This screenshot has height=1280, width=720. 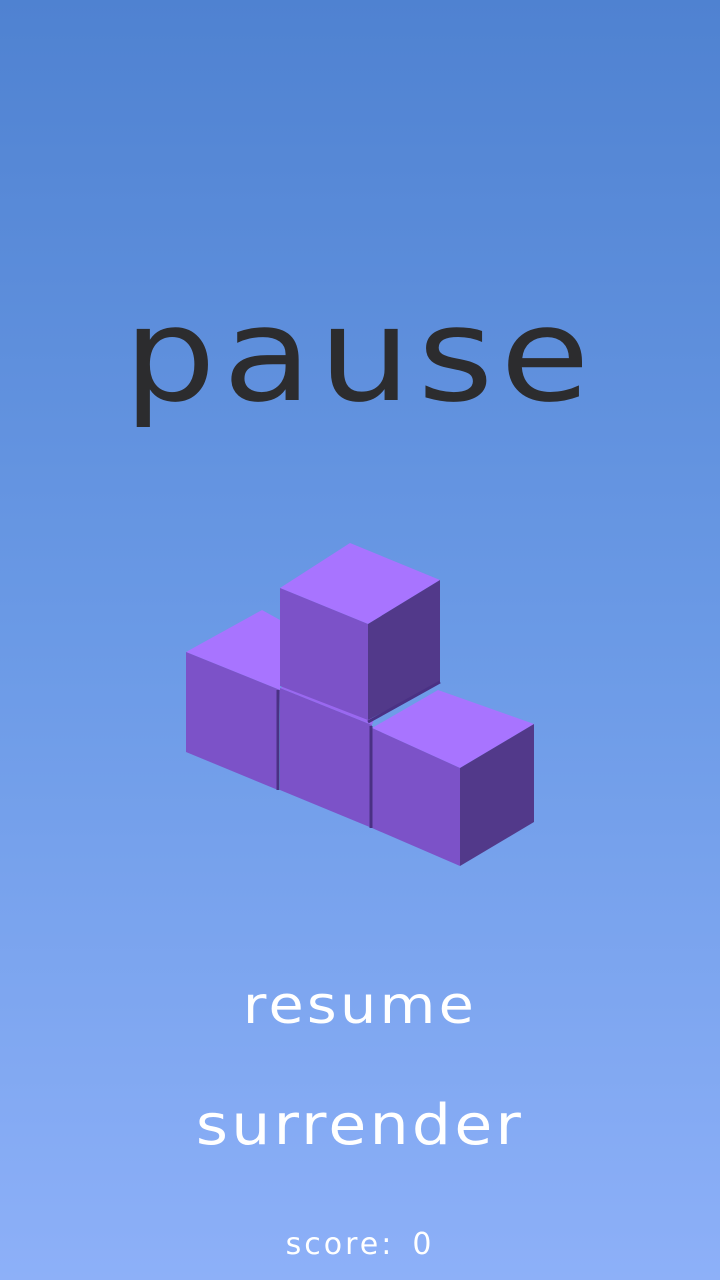 I want to click on cube-left, so click(x=233, y=700).